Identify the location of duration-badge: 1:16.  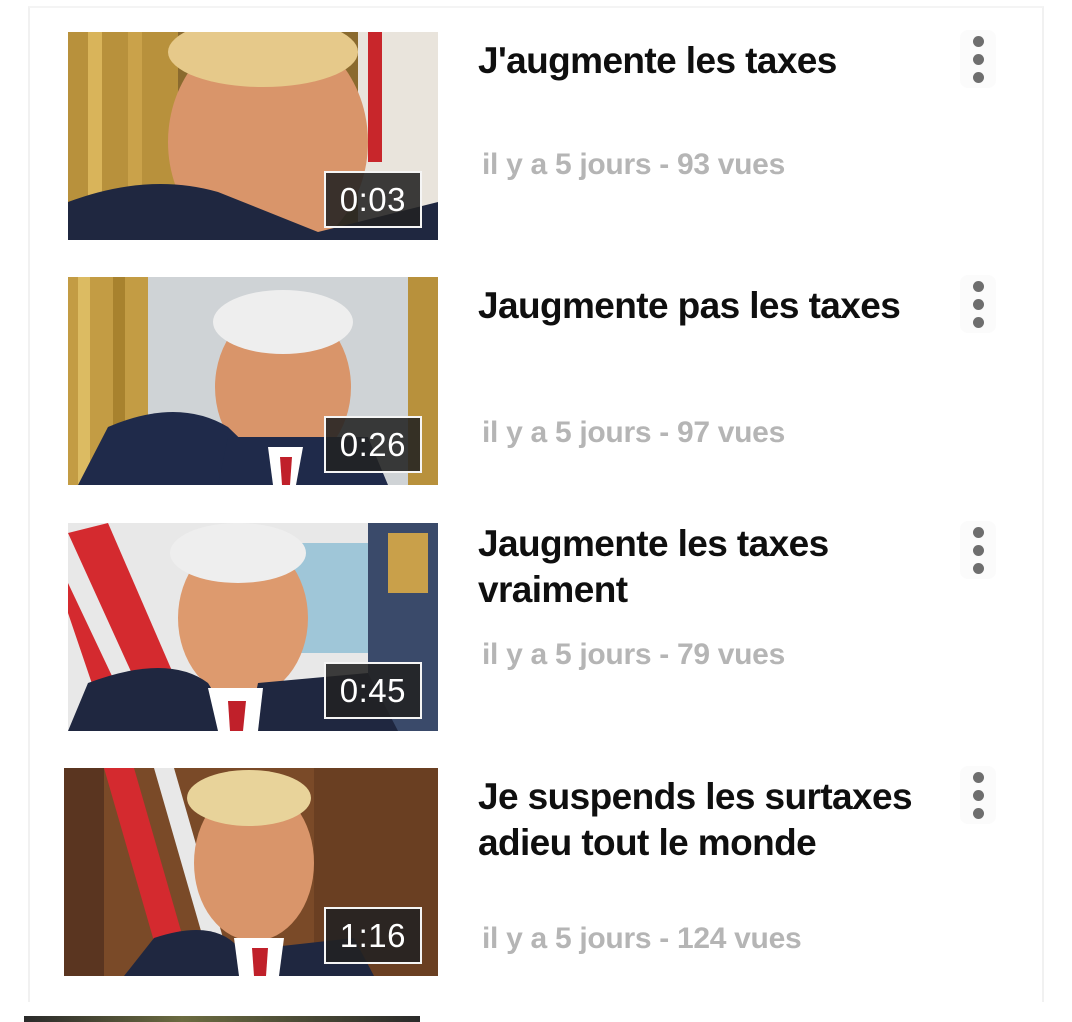
(372, 935).